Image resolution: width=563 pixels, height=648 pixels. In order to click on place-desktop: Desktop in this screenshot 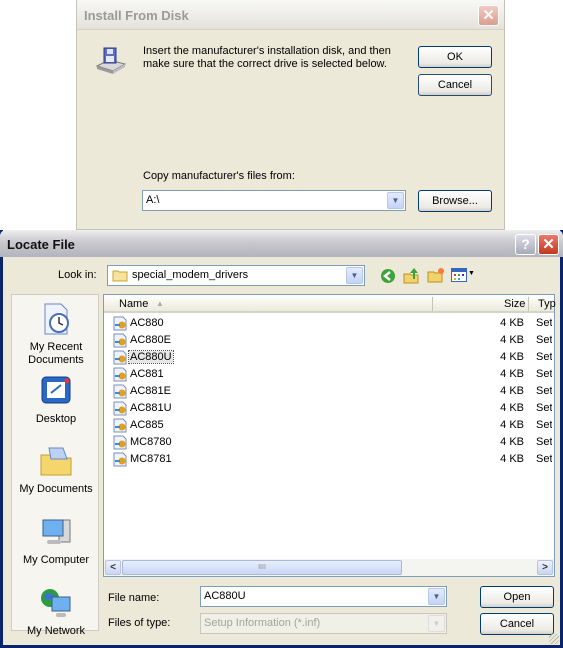, I will do `click(56, 400)`.